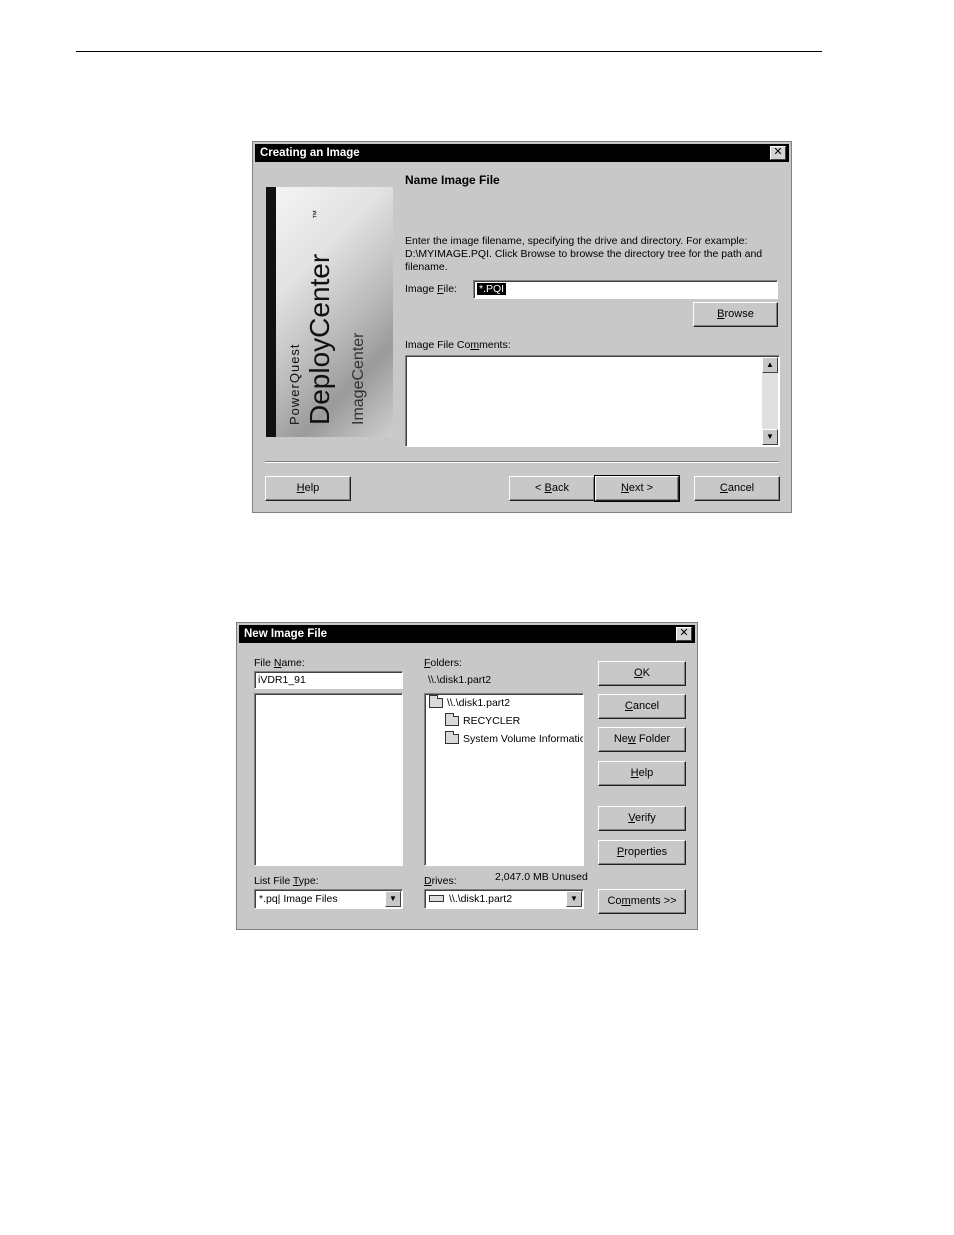 Image resolution: width=954 pixels, height=1235 pixels. Describe the element at coordinates (482, 720) in the screenshot. I see `folder-item-recycler: RECYCLER` at that location.